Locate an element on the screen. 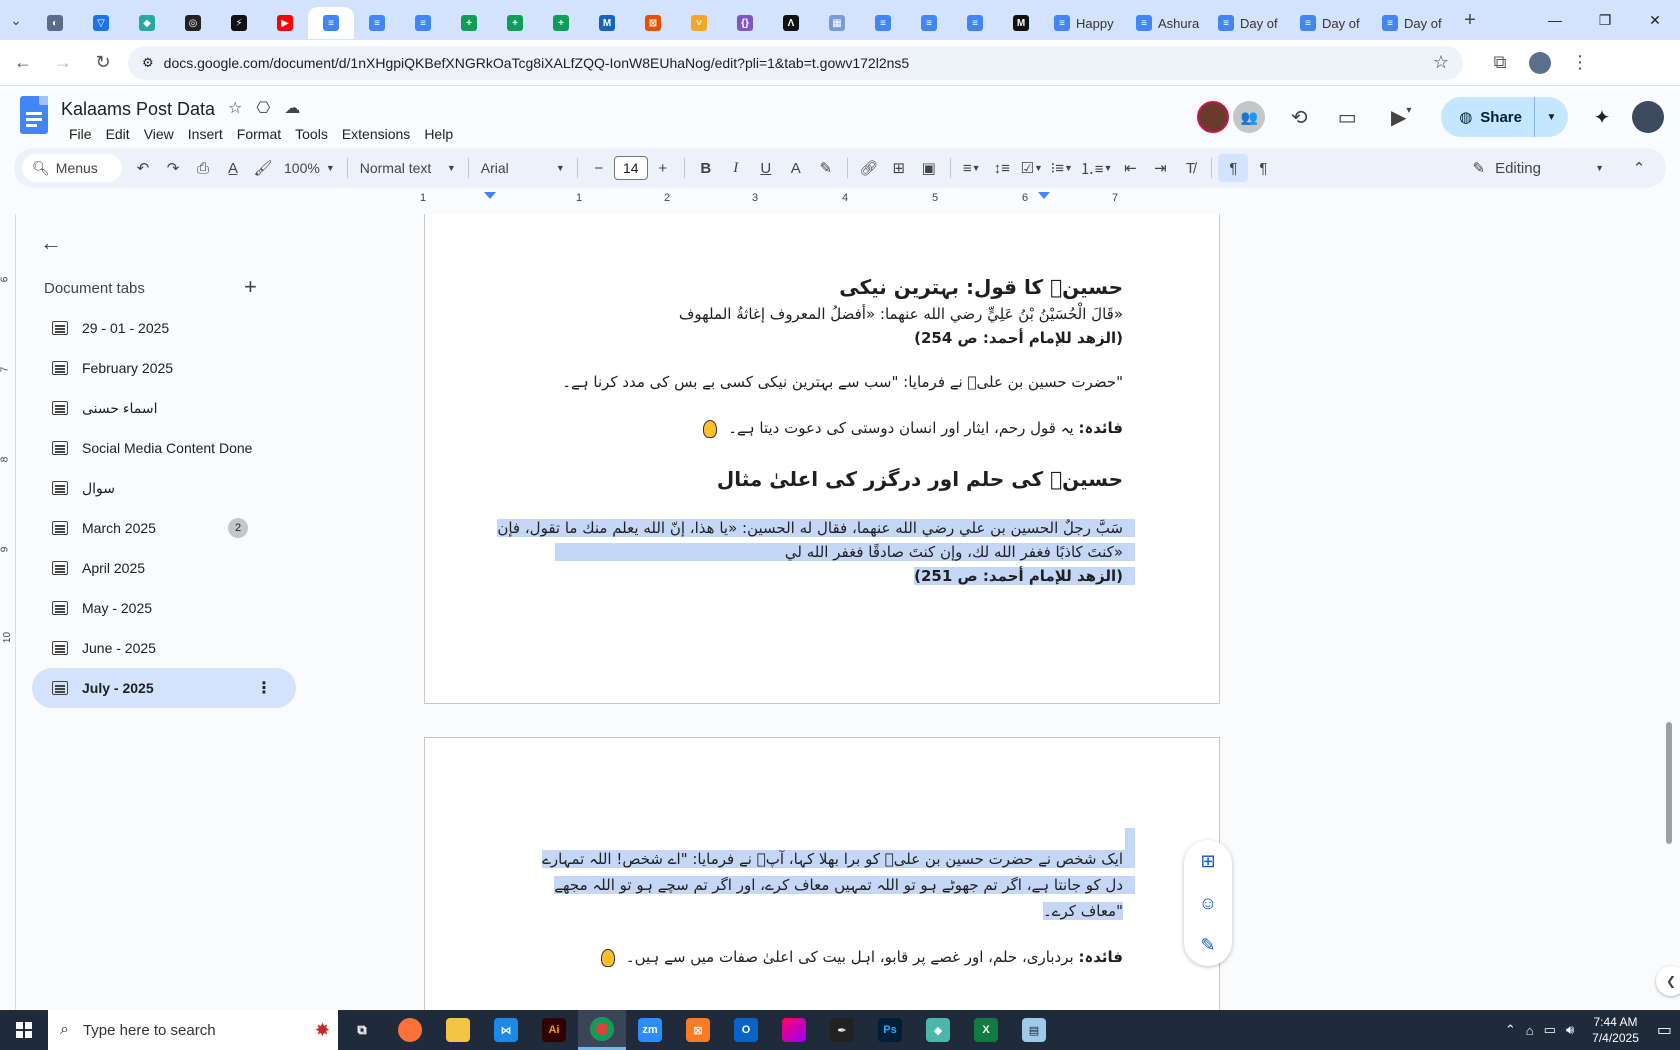  menu-insert: Insert is located at coordinates (205, 134).